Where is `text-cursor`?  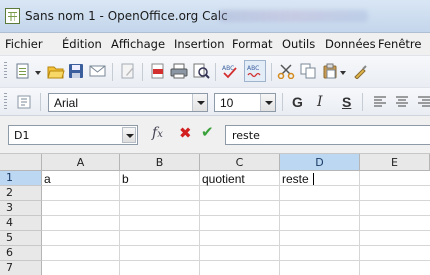 text-cursor is located at coordinates (313, 179).